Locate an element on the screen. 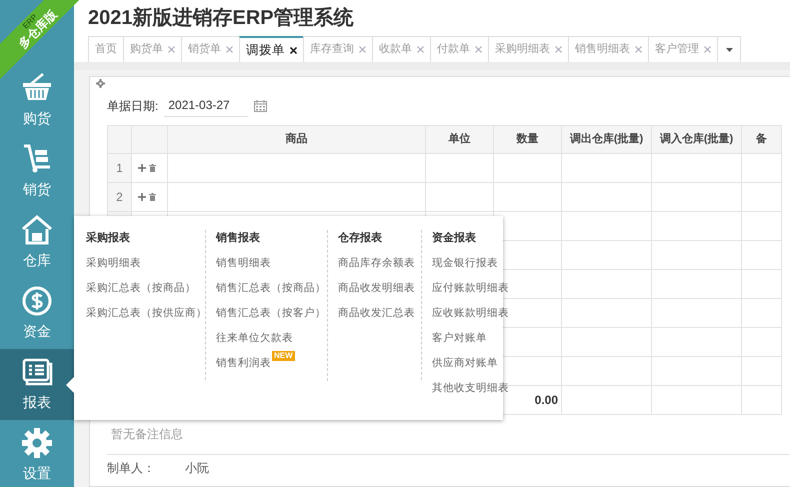  date-label: 单据日期: is located at coordinates (132, 106).